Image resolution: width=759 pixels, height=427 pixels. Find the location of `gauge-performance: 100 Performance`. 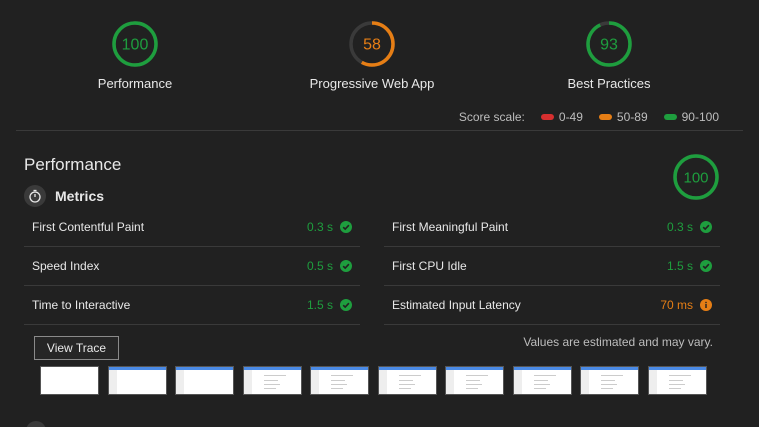

gauge-performance: 100 Performance is located at coordinates (135, 55).